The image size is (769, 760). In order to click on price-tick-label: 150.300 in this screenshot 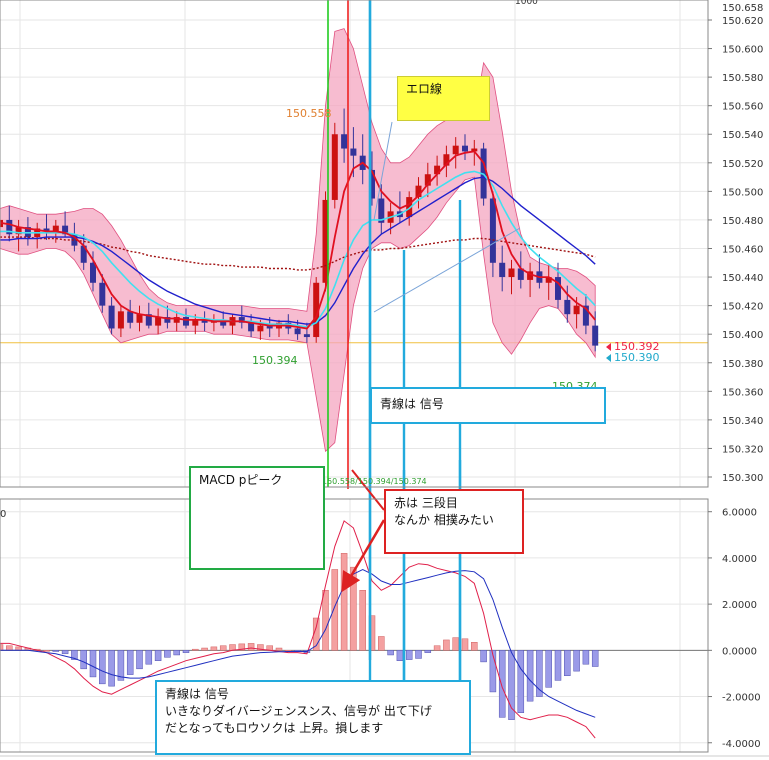, I will do `click(742, 478)`.